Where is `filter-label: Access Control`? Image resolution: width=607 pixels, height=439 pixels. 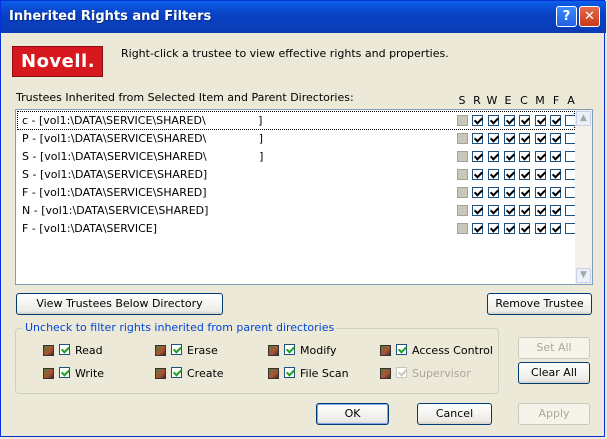 filter-label: Access Control is located at coordinates (452, 350).